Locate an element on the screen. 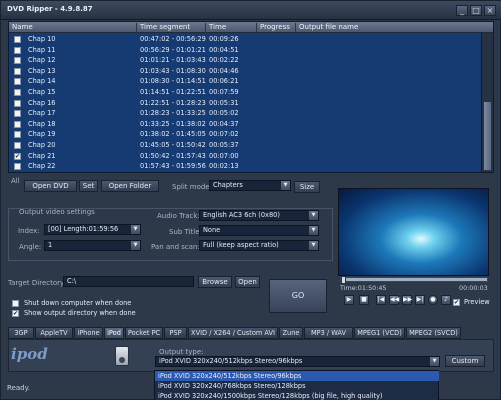 Image resolution: width=501 pixels, height=400 pixels. audio-track-select: English AC3 6ch (0x80) ▼ is located at coordinates (259, 215).